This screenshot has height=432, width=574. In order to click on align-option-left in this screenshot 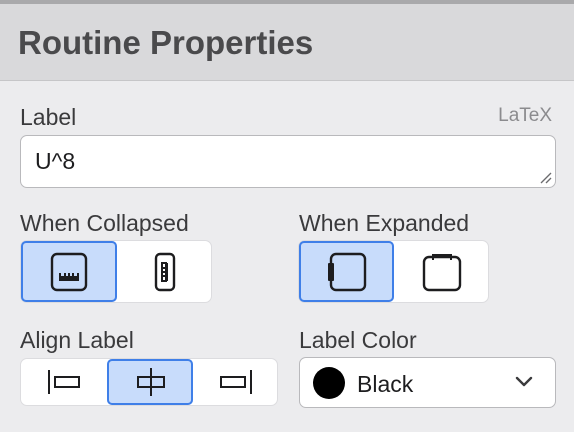, I will do `click(64, 382)`.